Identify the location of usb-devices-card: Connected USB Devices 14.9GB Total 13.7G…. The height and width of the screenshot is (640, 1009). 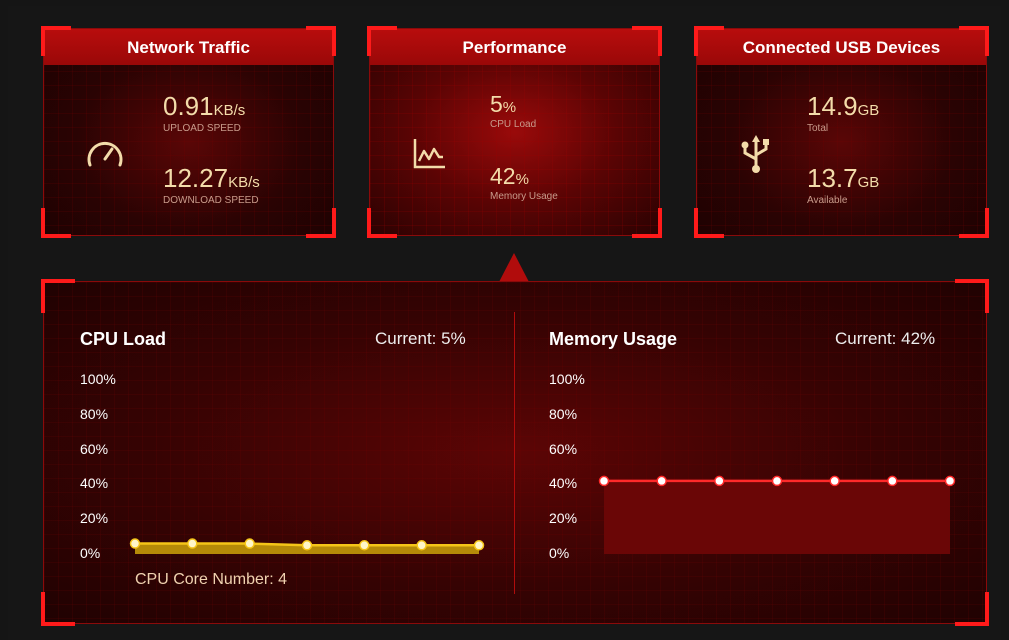
(841, 132).